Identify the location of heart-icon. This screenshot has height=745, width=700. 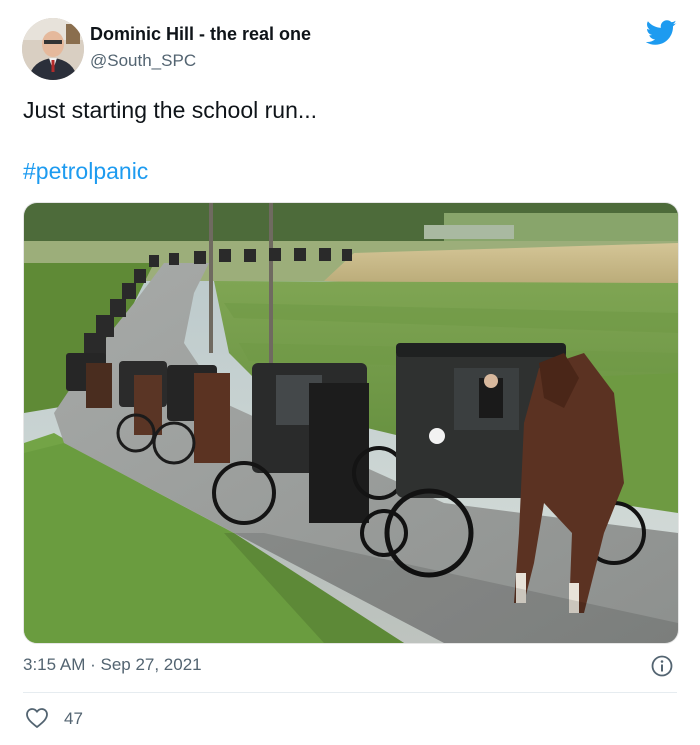
(37, 718).